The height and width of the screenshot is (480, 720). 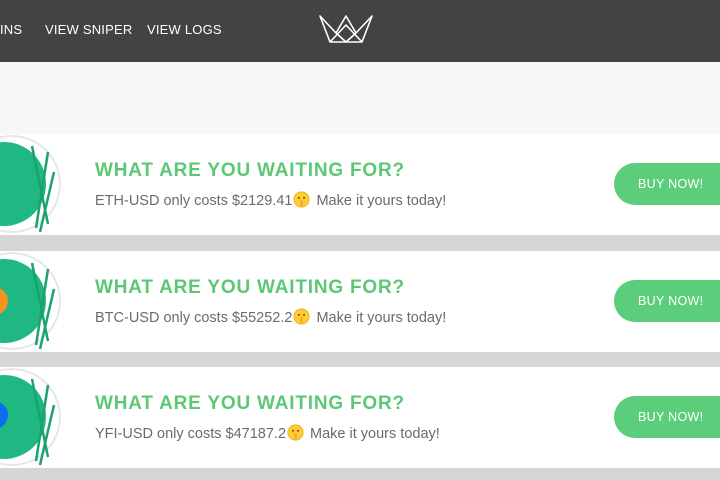 What do you see at coordinates (11, 29) in the screenshot?
I see `nav-item-coins: INS` at bounding box center [11, 29].